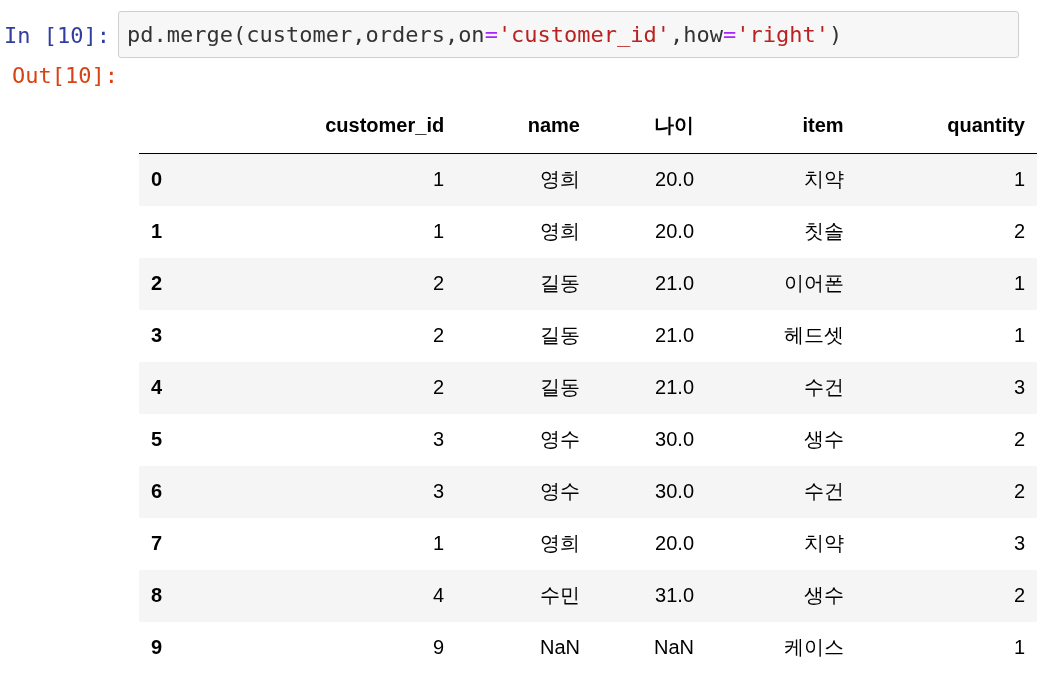  Describe the element at coordinates (781, 335) in the screenshot. I see `table-cell: 헤드셋` at that location.